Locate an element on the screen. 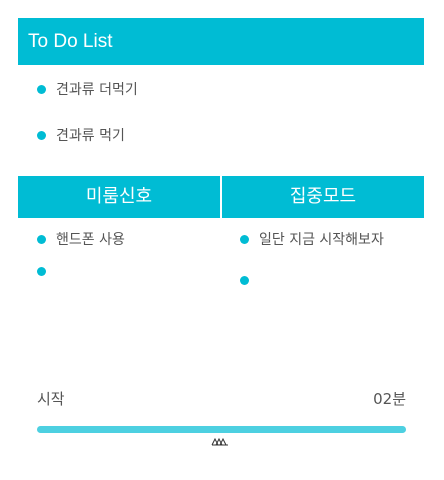 The width and height of the screenshot is (444, 480). timer-slider is located at coordinates (221, 429).